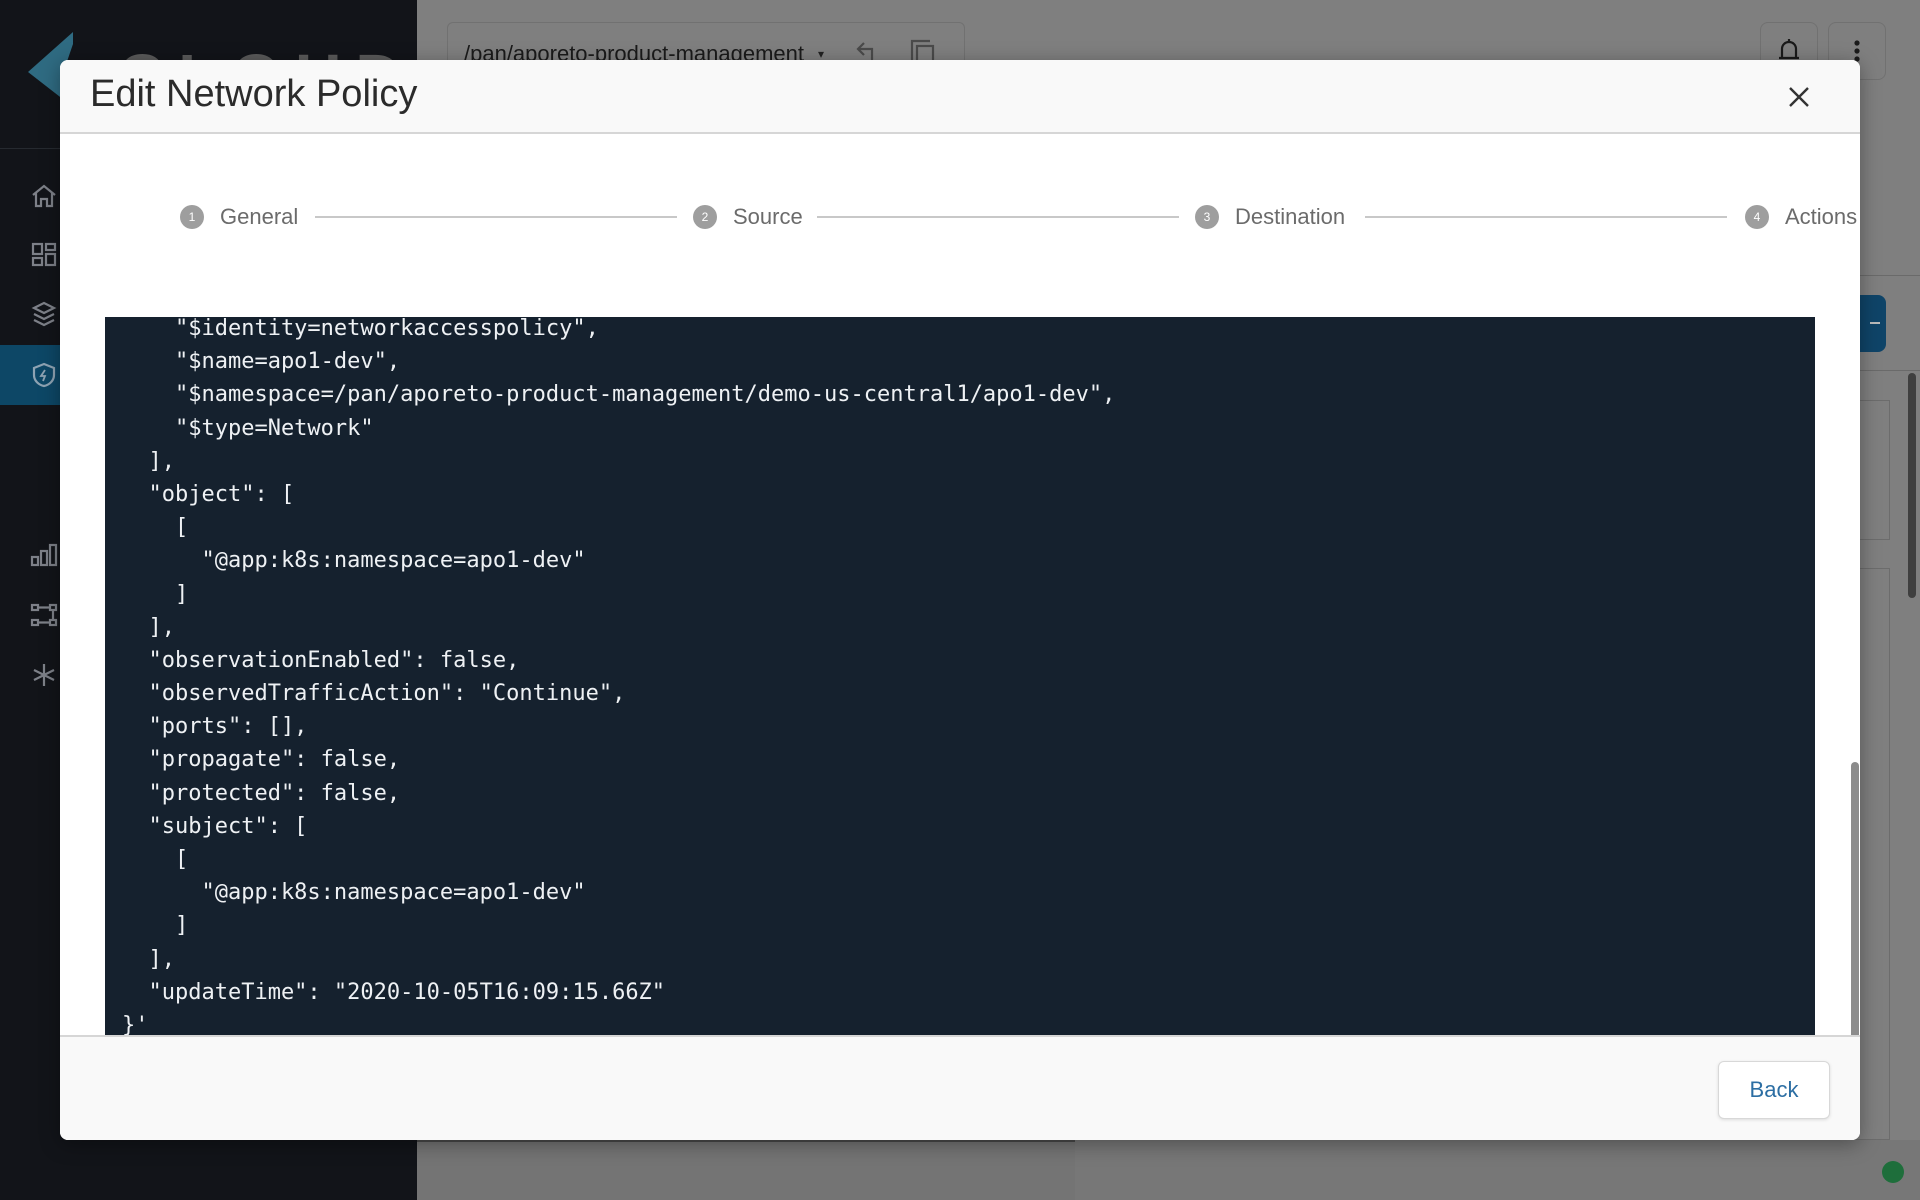 This screenshot has width=1920, height=1200. What do you see at coordinates (215, 727) in the screenshot?
I see `code-line: "ports": [],` at bounding box center [215, 727].